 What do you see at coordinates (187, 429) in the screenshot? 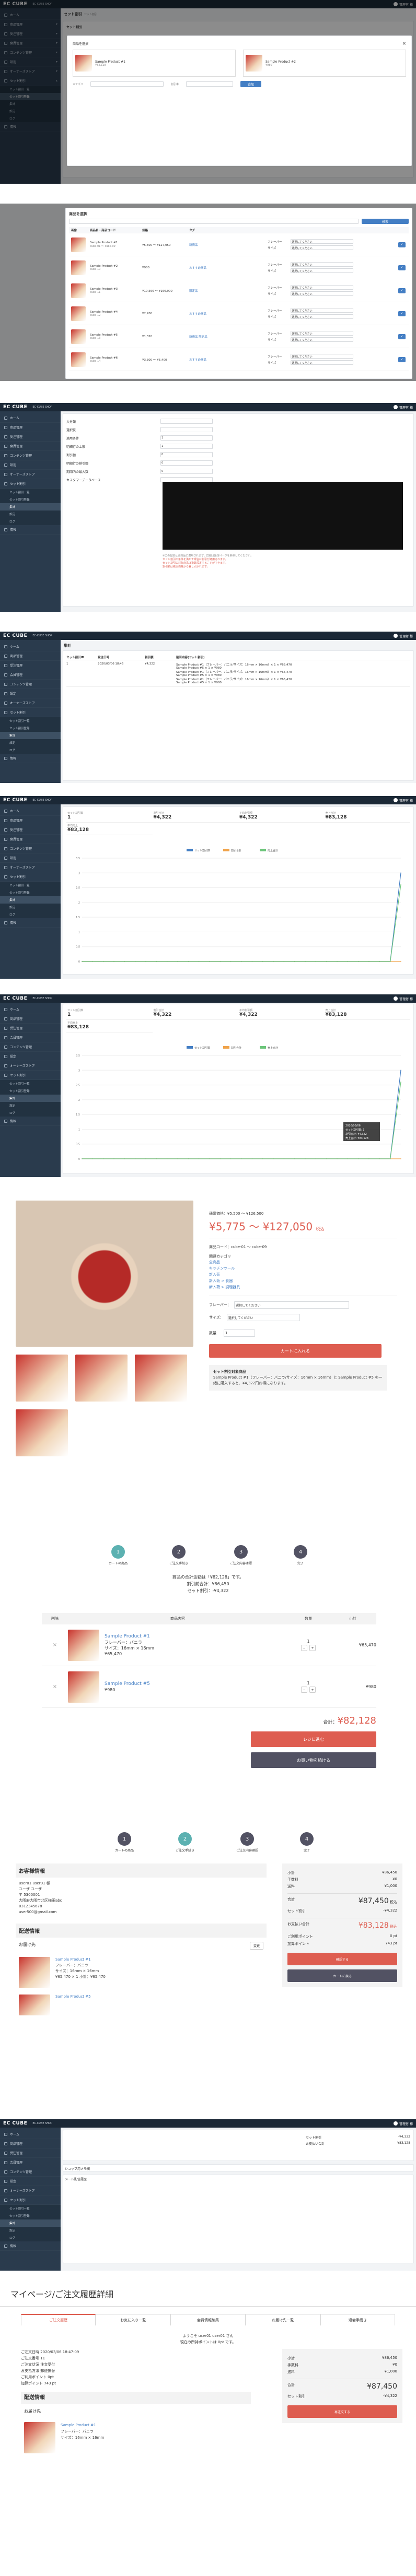
I see `form-input` at bounding box center [187, 429].